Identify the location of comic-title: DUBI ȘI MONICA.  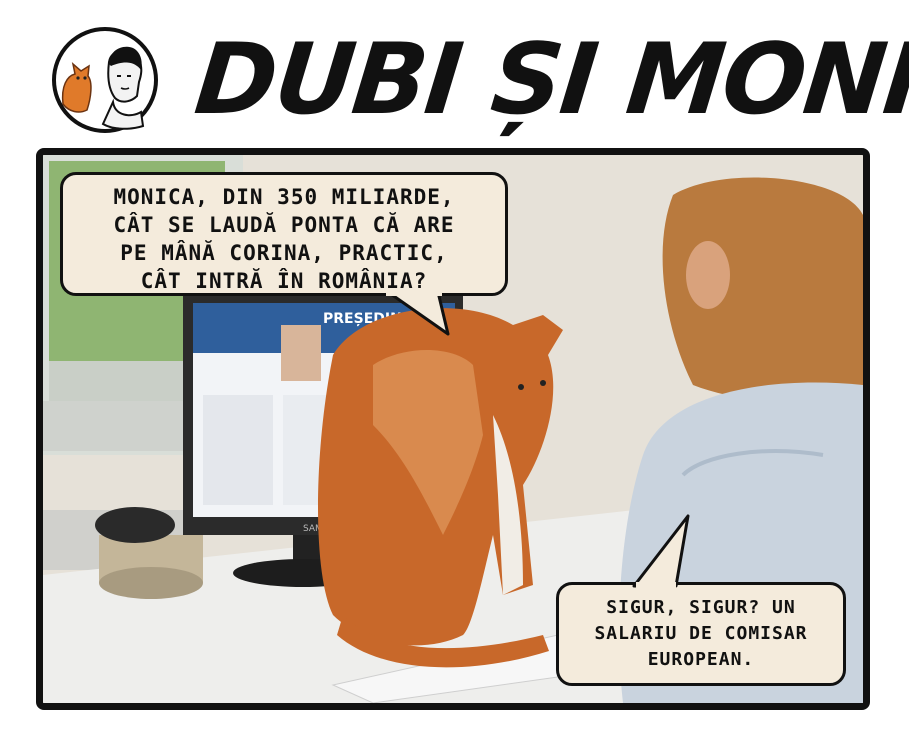
(549, 80).